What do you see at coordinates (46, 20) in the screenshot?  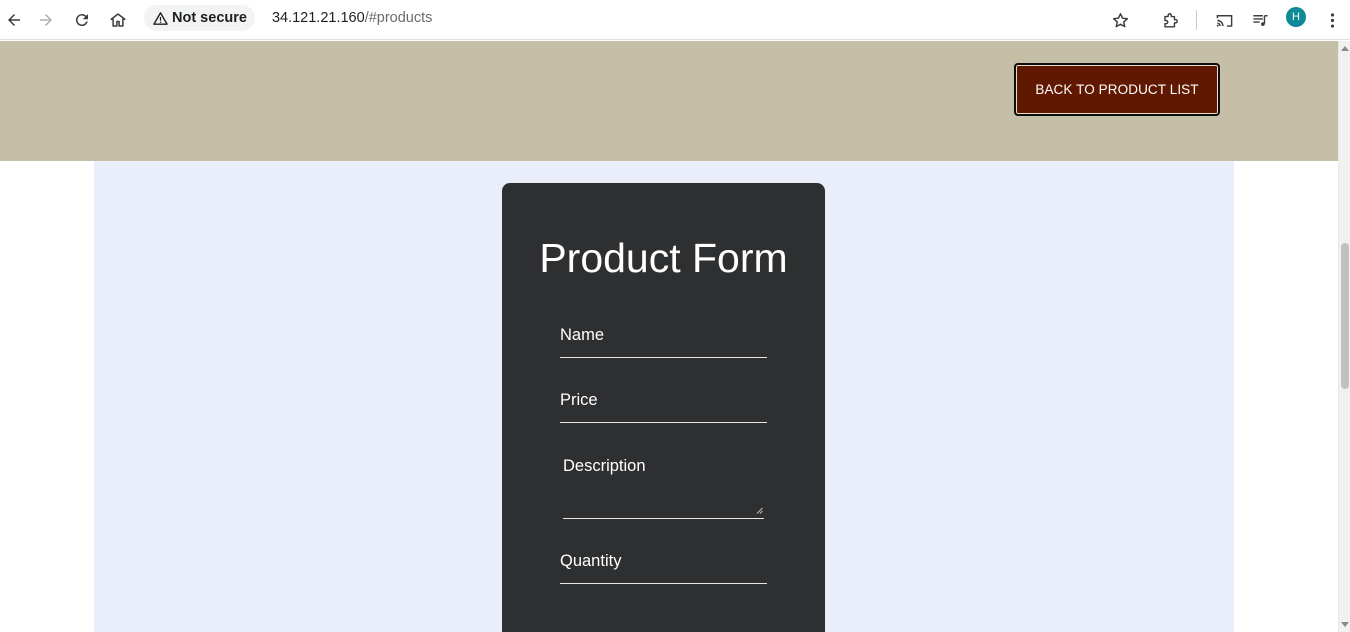 I see `forward-icon` at bounding box center [46, 20].